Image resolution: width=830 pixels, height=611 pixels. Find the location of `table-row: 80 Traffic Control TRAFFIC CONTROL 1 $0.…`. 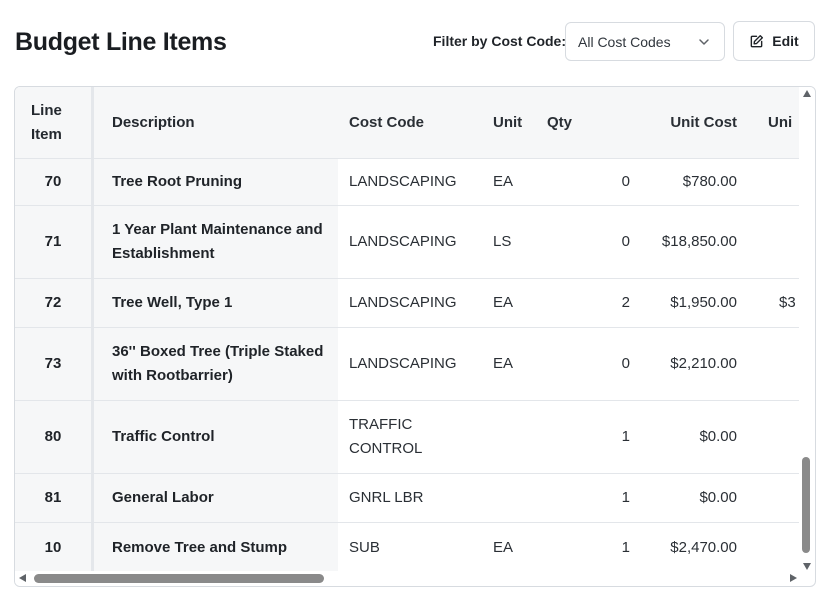

table-row: 80 Traffic Control TRAFFIC CONTROL 1 $0.… is located at coordinates (407, 436).